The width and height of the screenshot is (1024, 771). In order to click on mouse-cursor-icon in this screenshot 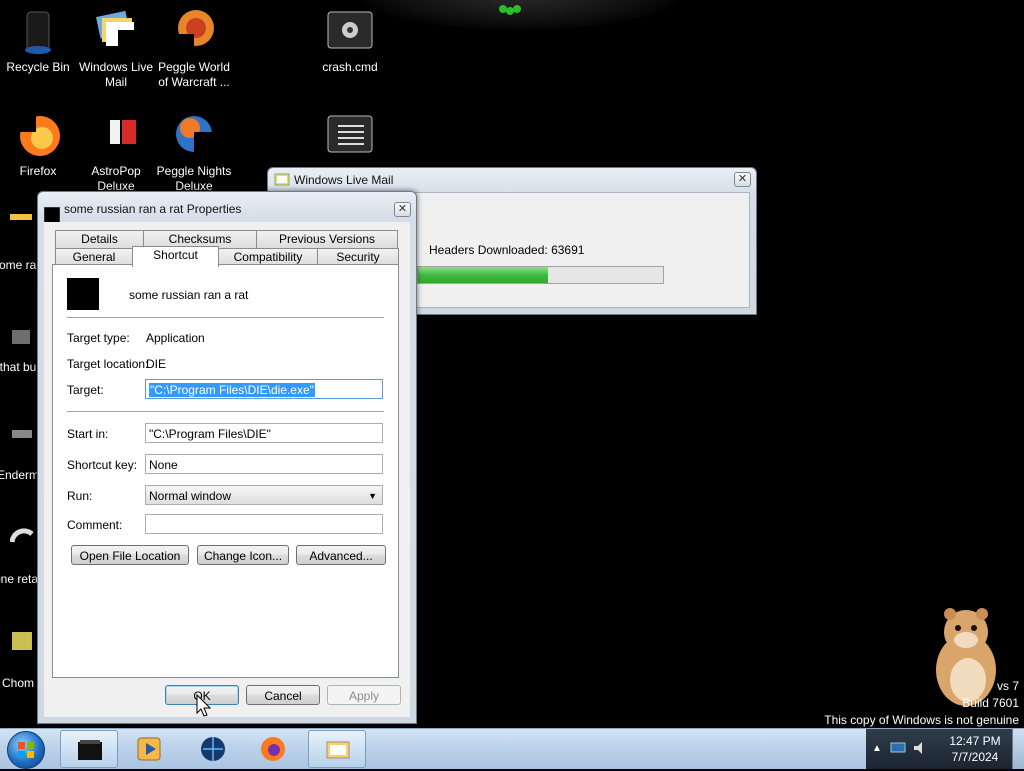, I will do `click(204, 705)`.